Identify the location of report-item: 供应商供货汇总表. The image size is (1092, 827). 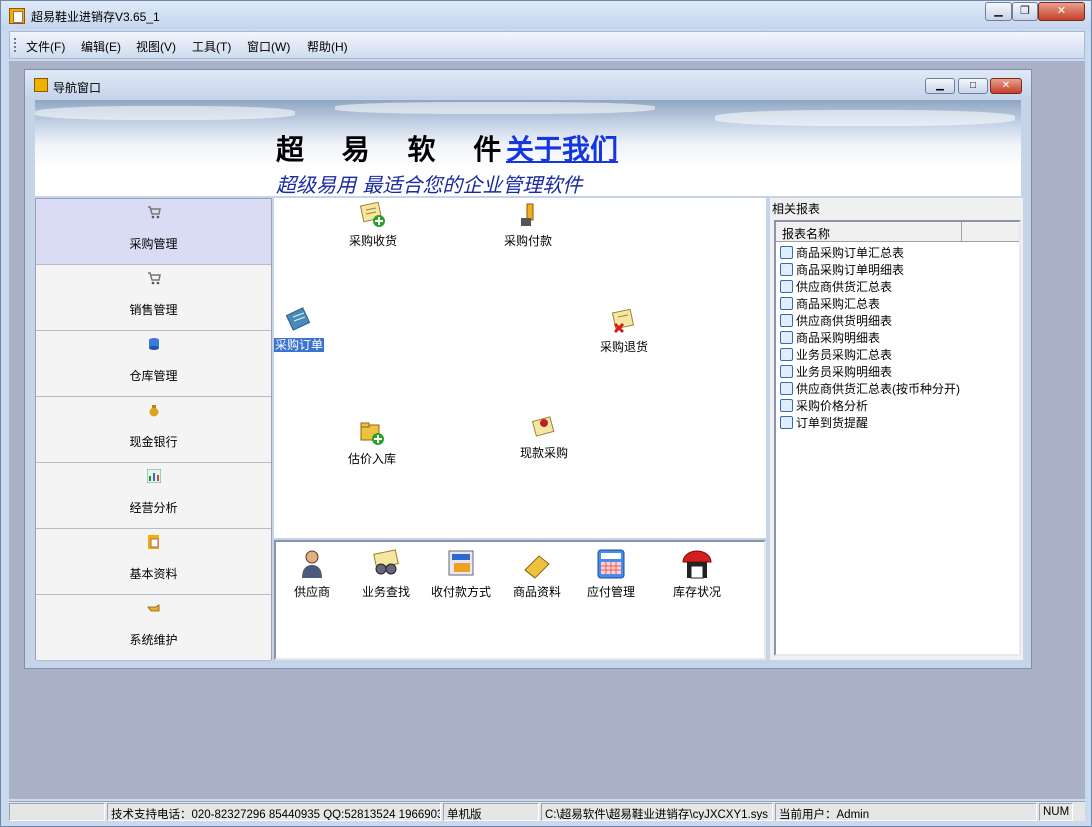
(836, 286).